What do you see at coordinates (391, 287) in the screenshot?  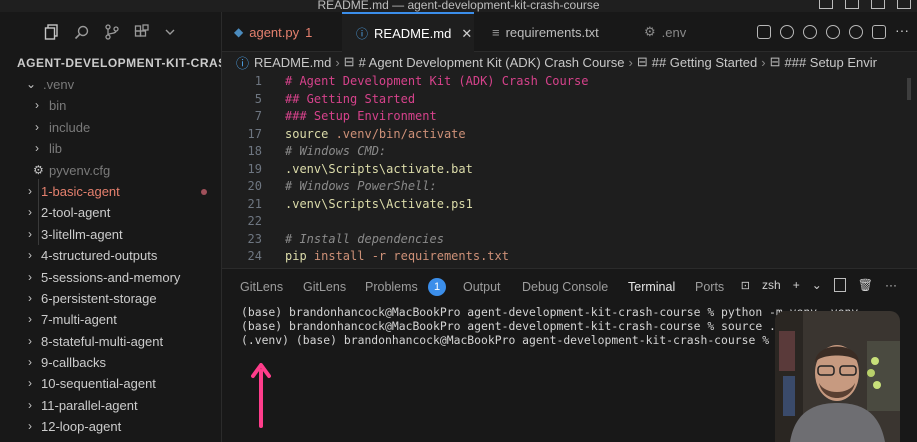 I see `tab-problems: Problems` at bounding box center [391, 287].